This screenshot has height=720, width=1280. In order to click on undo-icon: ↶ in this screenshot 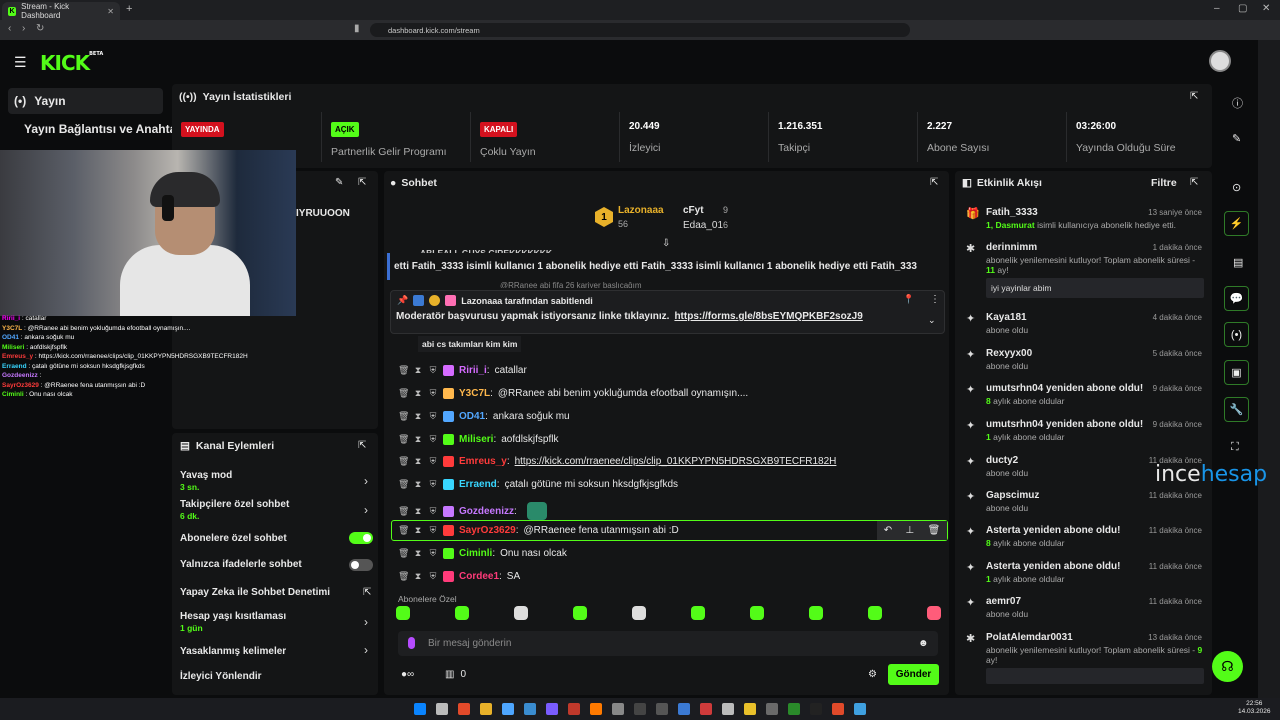, I will do `click(888, 530)`.